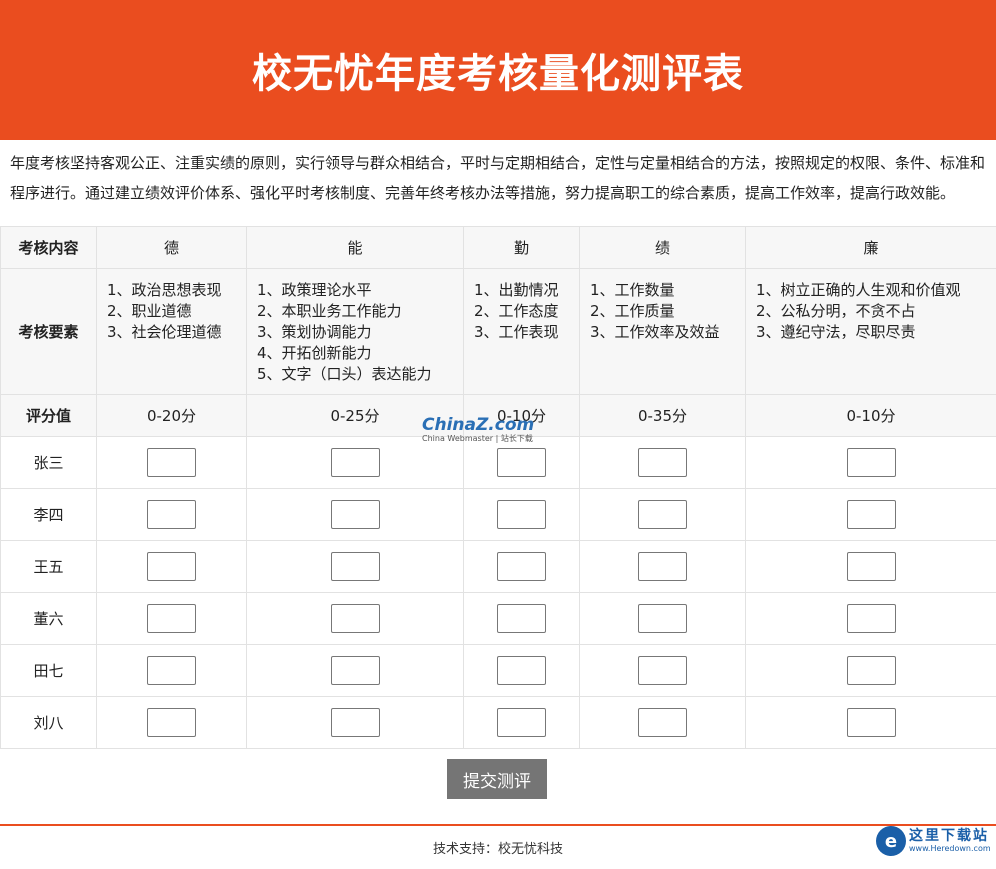 The image size is (996, 869). I want to click on column-header-qin: 勤, so click(521, 247).